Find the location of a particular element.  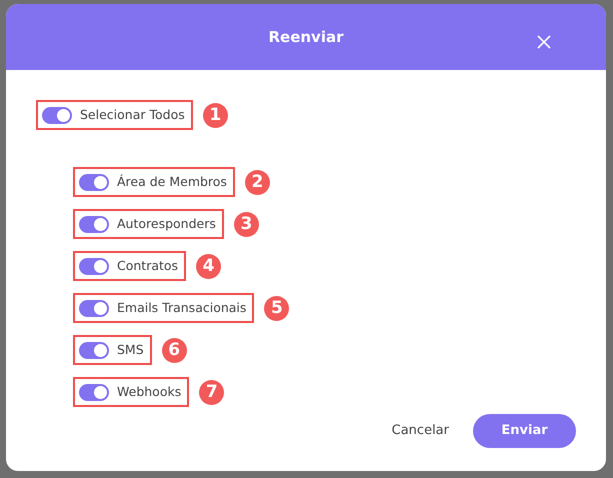

number-marker: 4 is located at coordinates (209, 266).